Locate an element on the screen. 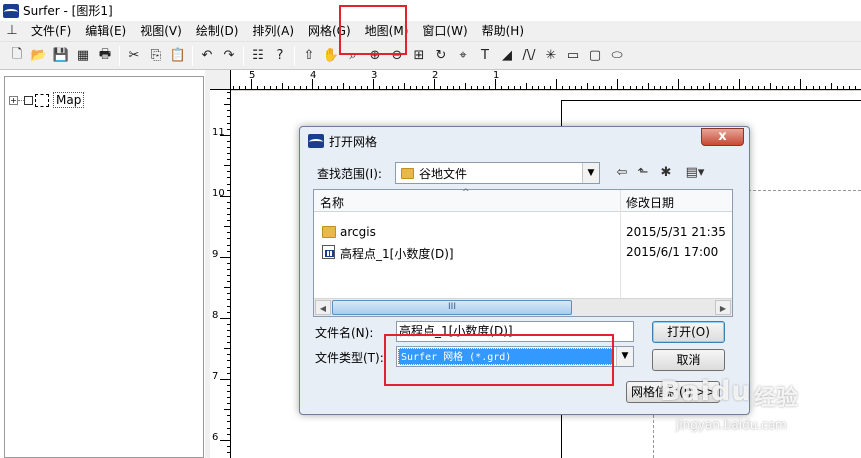  scroll-right-icon: ▶ is located at coordinates (723, 307).